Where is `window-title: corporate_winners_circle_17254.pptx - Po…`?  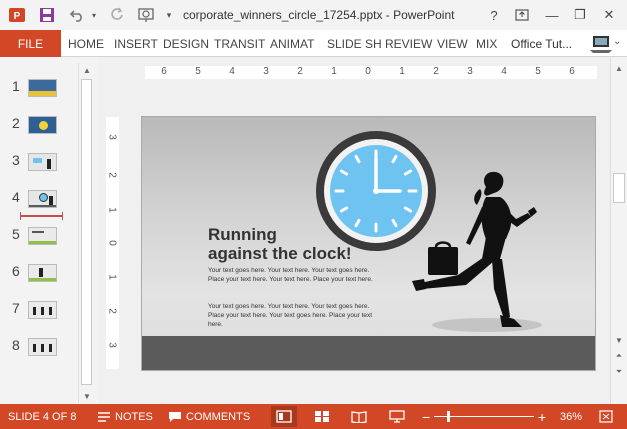 window-title: corporate_winners_circle_17254.pptx - Po… is located at coordinates (319, 15).